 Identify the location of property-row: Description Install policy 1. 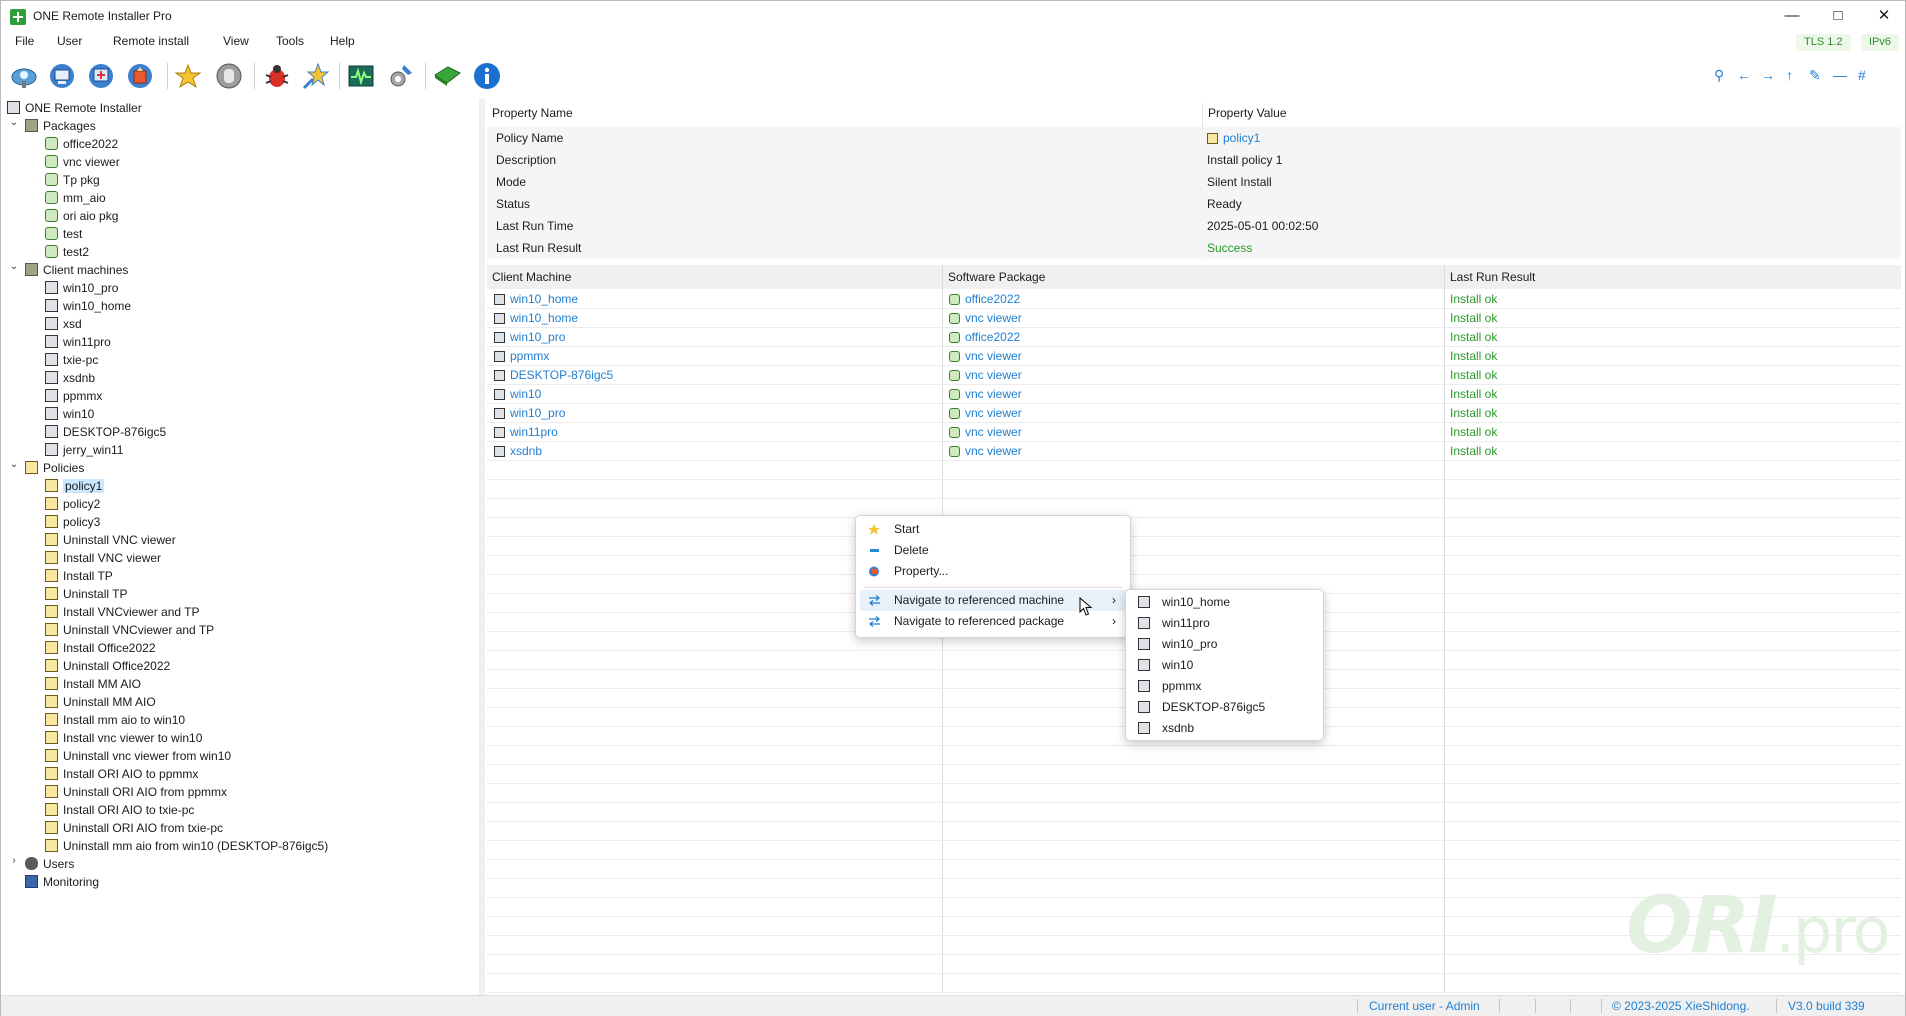
(1194, 160).